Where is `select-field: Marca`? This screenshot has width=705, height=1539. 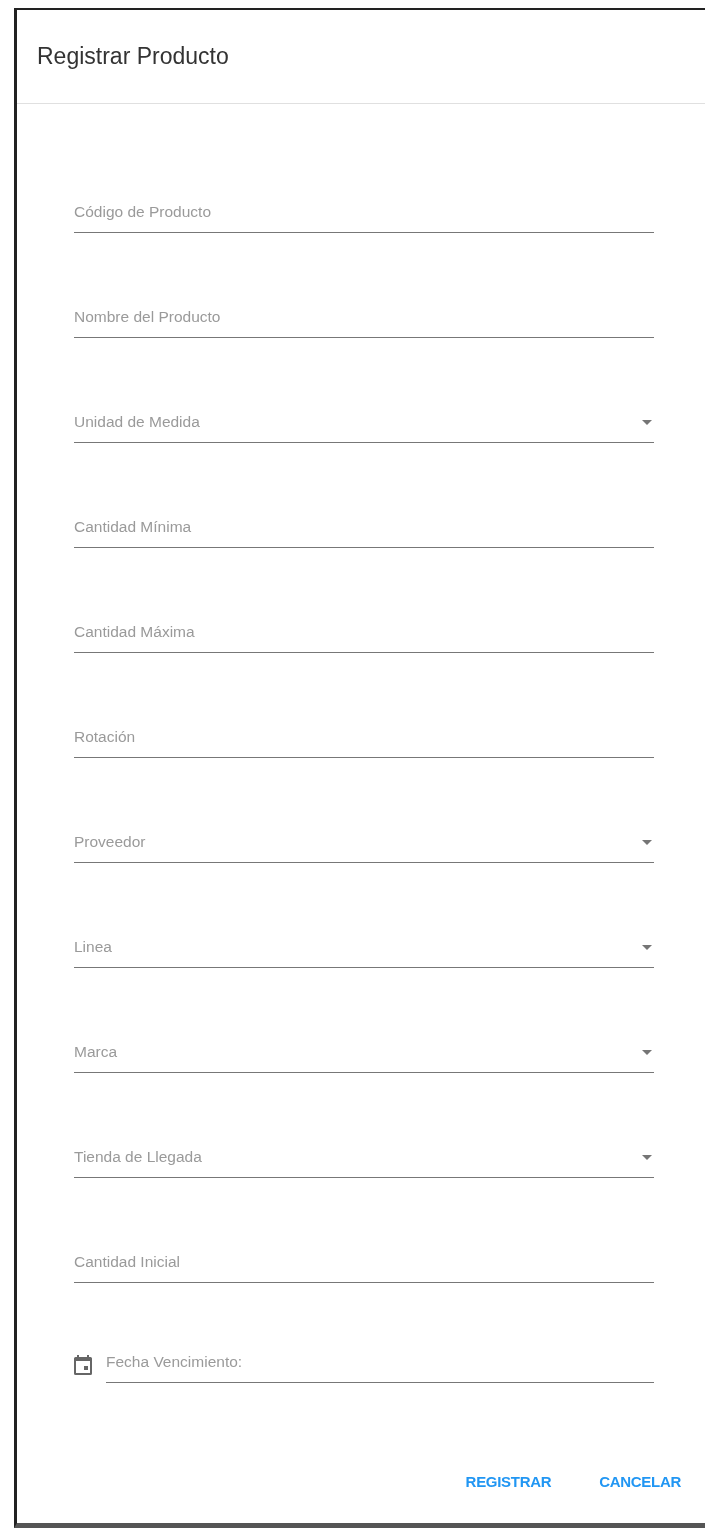 select-field: Marca is located at coordinates (364, 1057).